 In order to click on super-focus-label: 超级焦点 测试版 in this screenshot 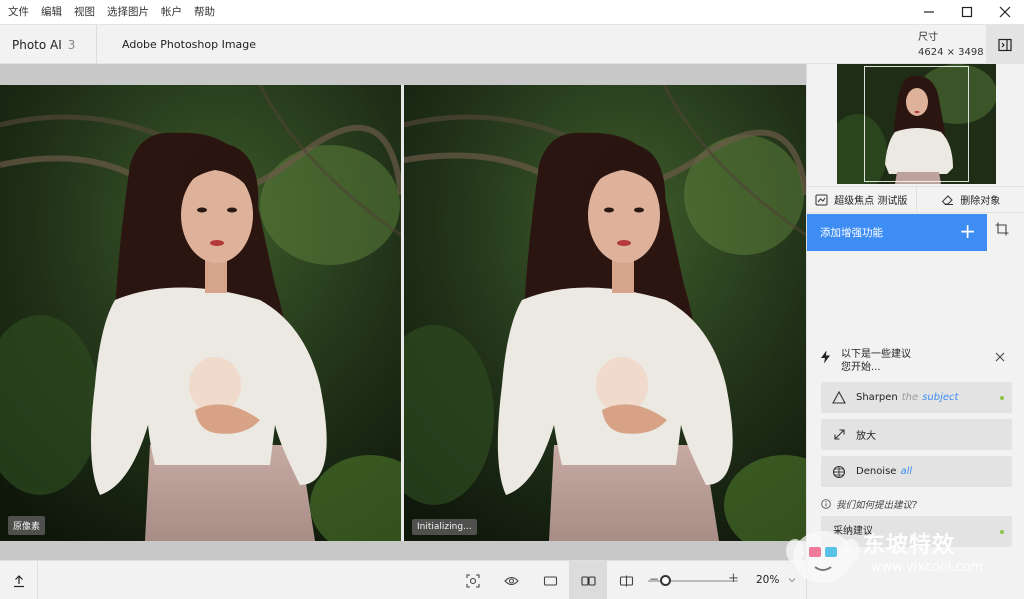, I will do `click(871, 201)`.